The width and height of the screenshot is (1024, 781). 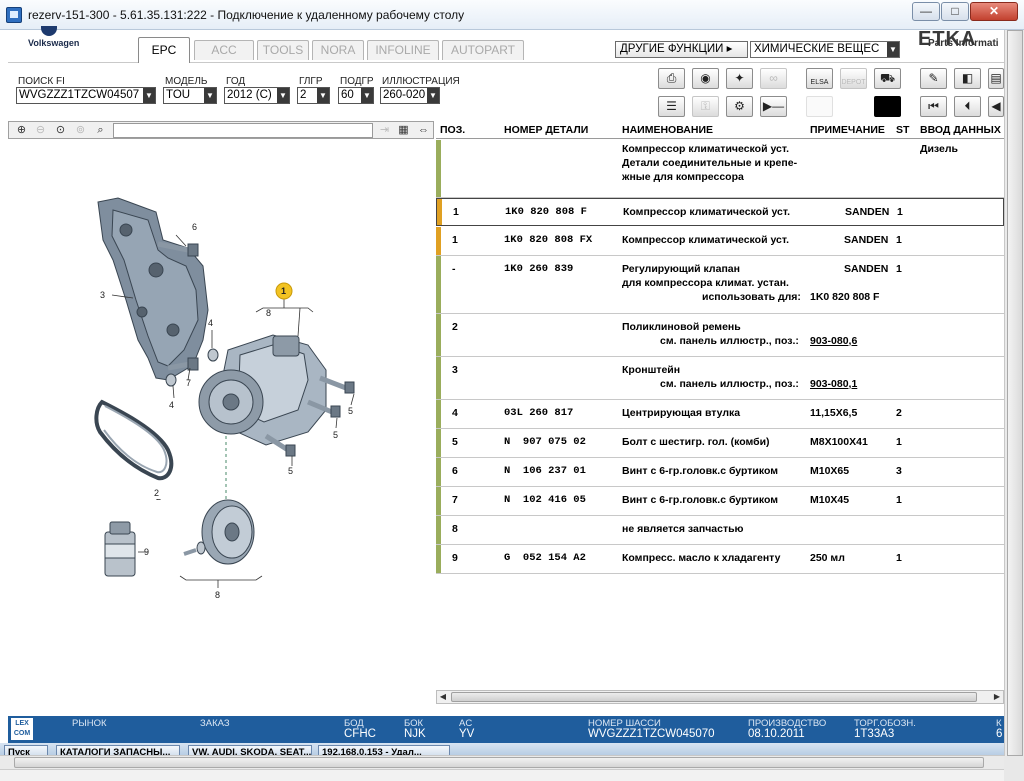 I want to click on zoom-100-icon: ⊚, so click(x=80, y=130).